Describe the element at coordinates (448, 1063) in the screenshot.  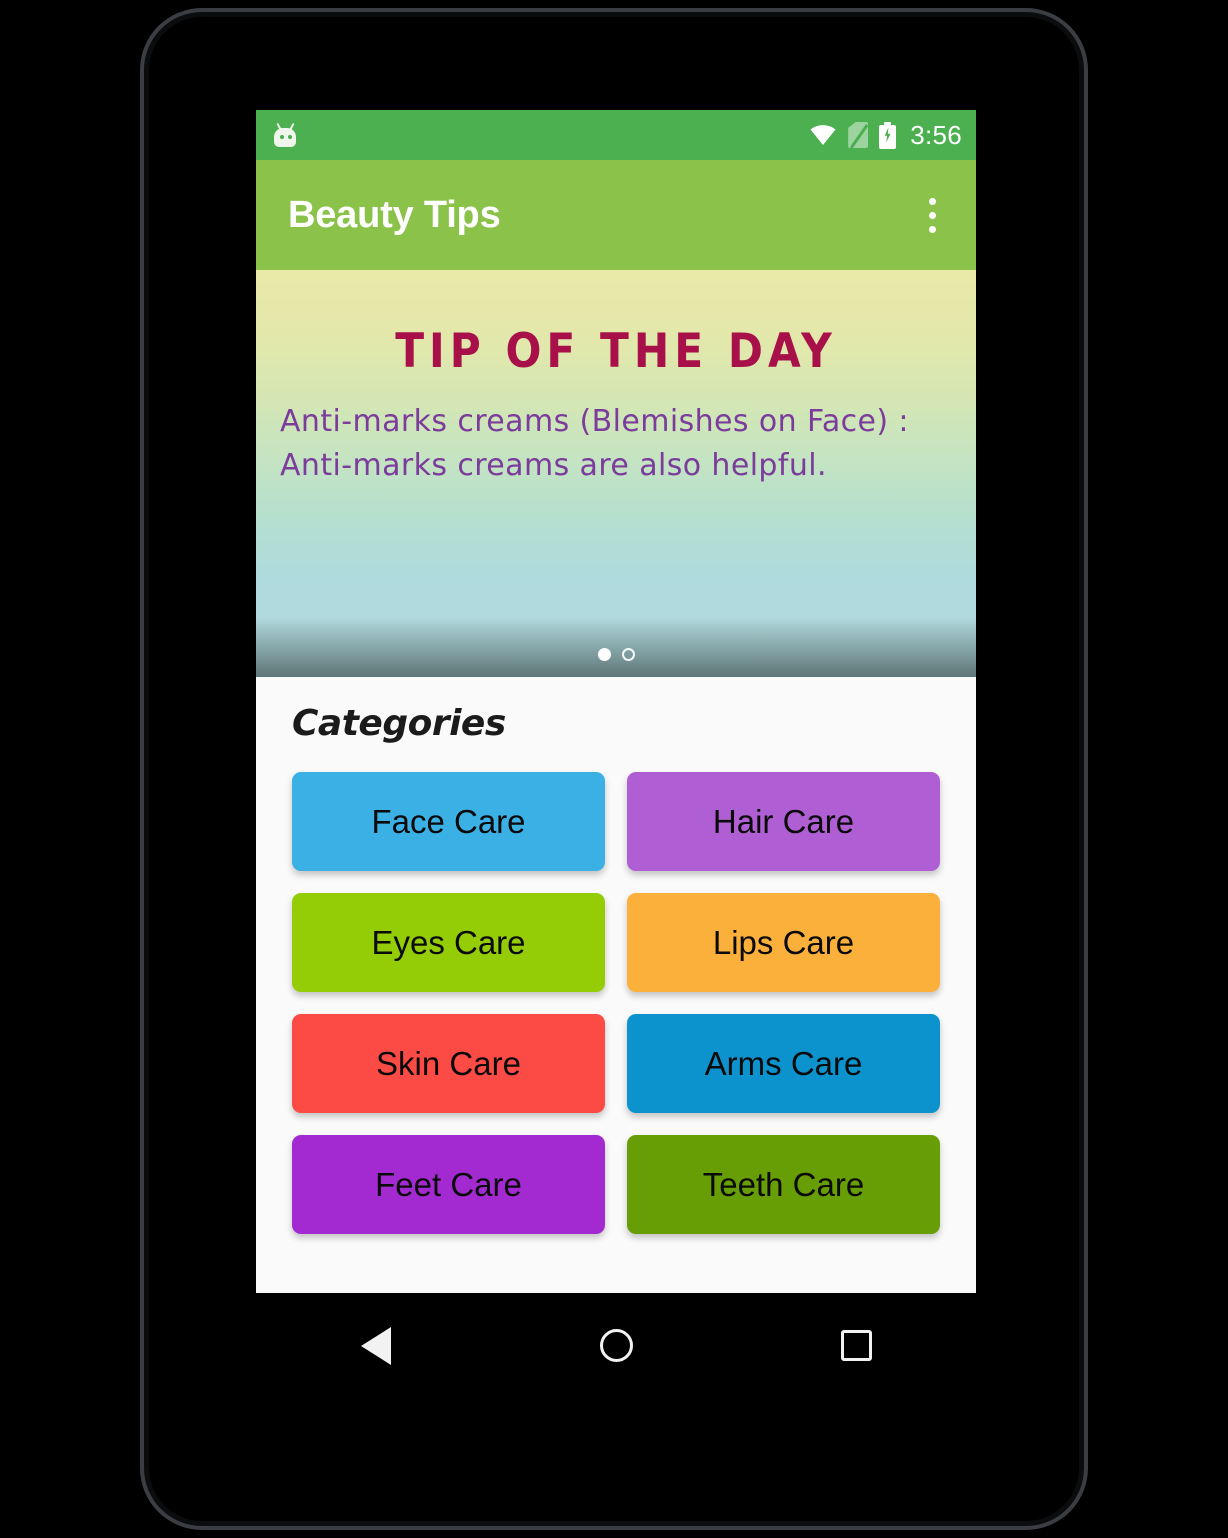
I see `category-button-skin-care: Skin Care` at that location.